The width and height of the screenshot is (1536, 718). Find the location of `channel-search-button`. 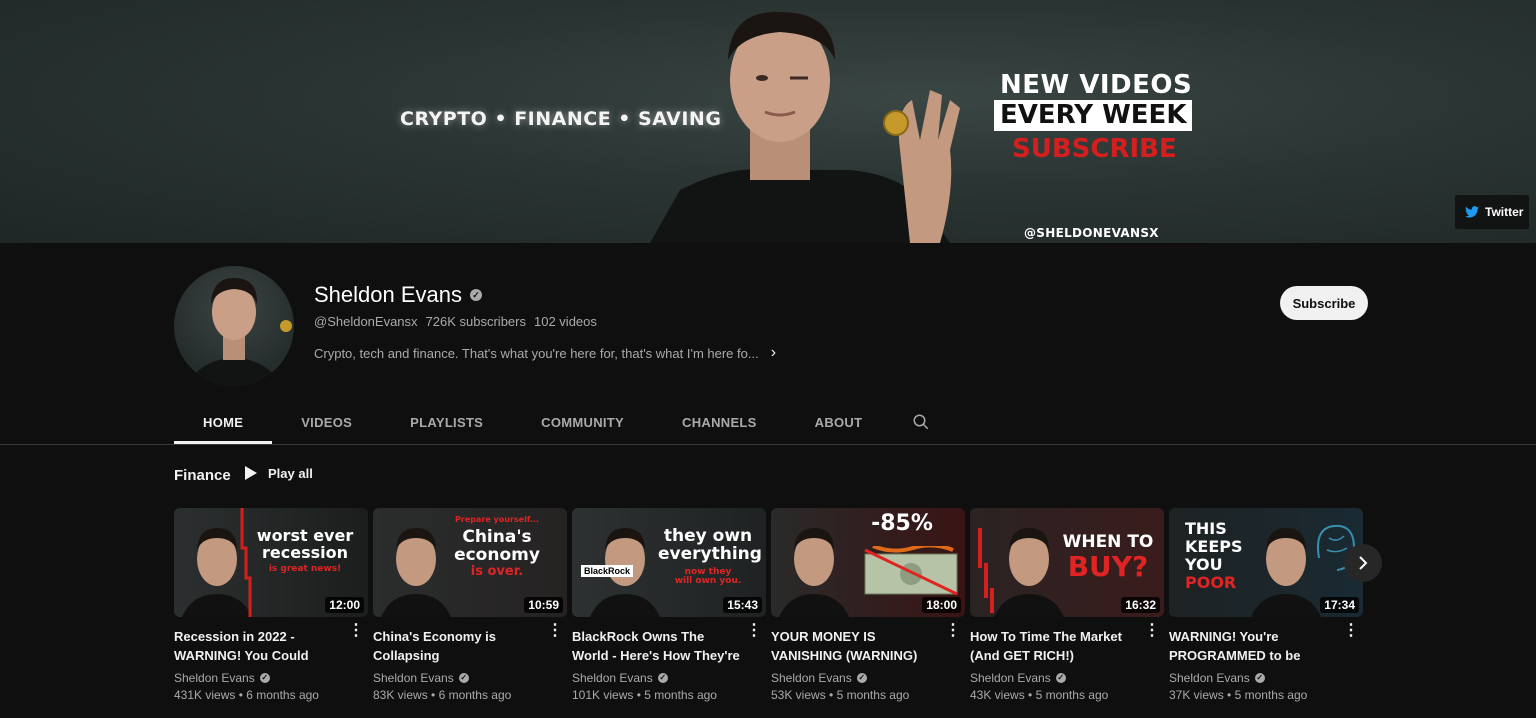

channel-search-button is located at coordinates (921, 422).